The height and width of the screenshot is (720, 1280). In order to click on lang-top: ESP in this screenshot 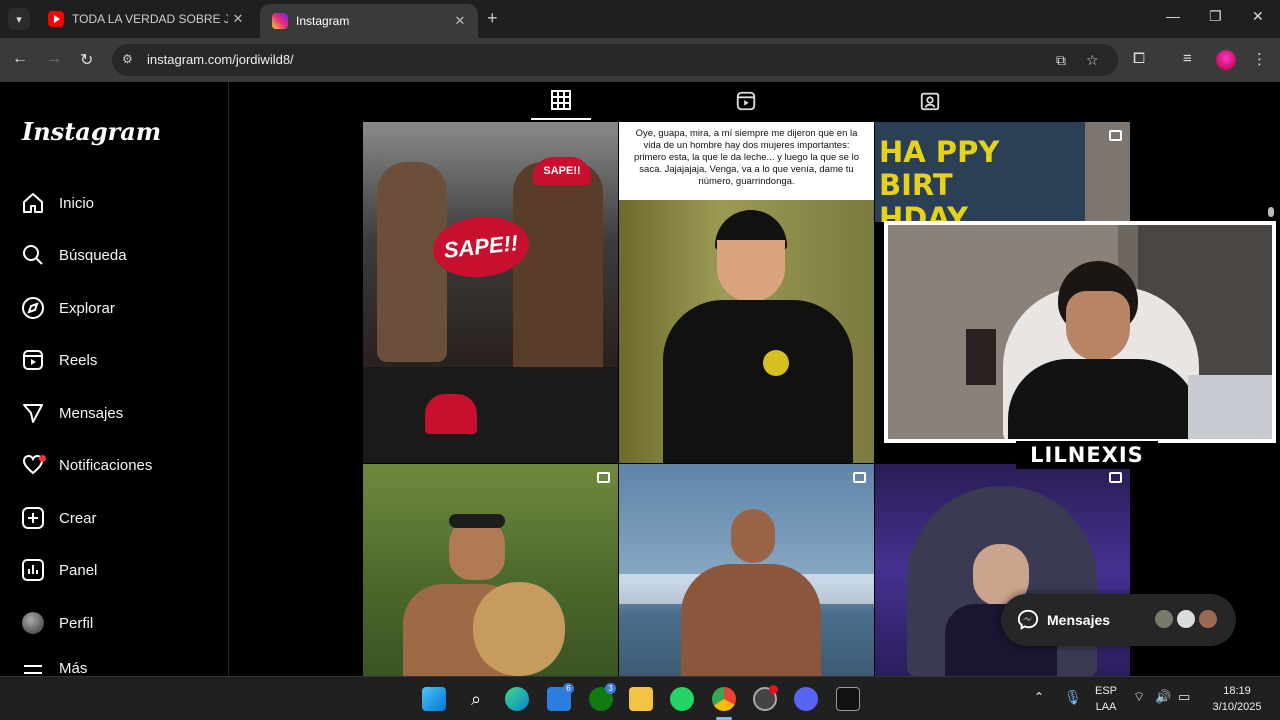, I will do `click(1106, 691)`.